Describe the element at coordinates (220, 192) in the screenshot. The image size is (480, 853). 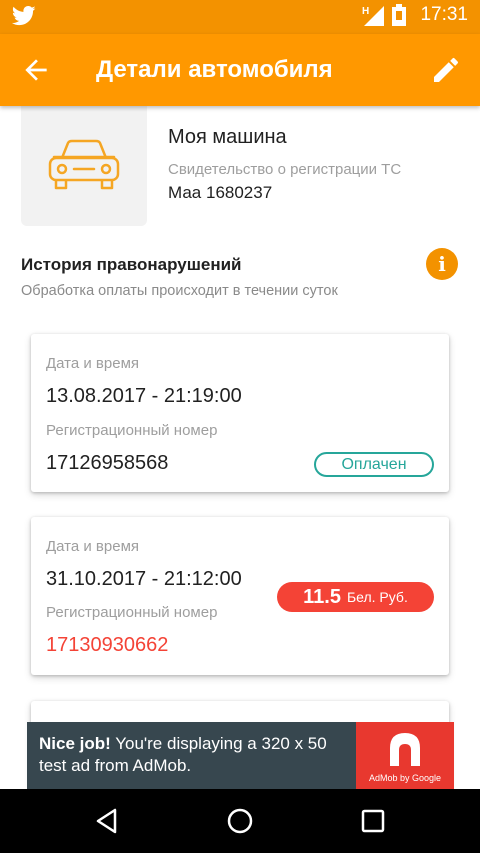
I see `car-doc-value: Маа 1680237` at that location.